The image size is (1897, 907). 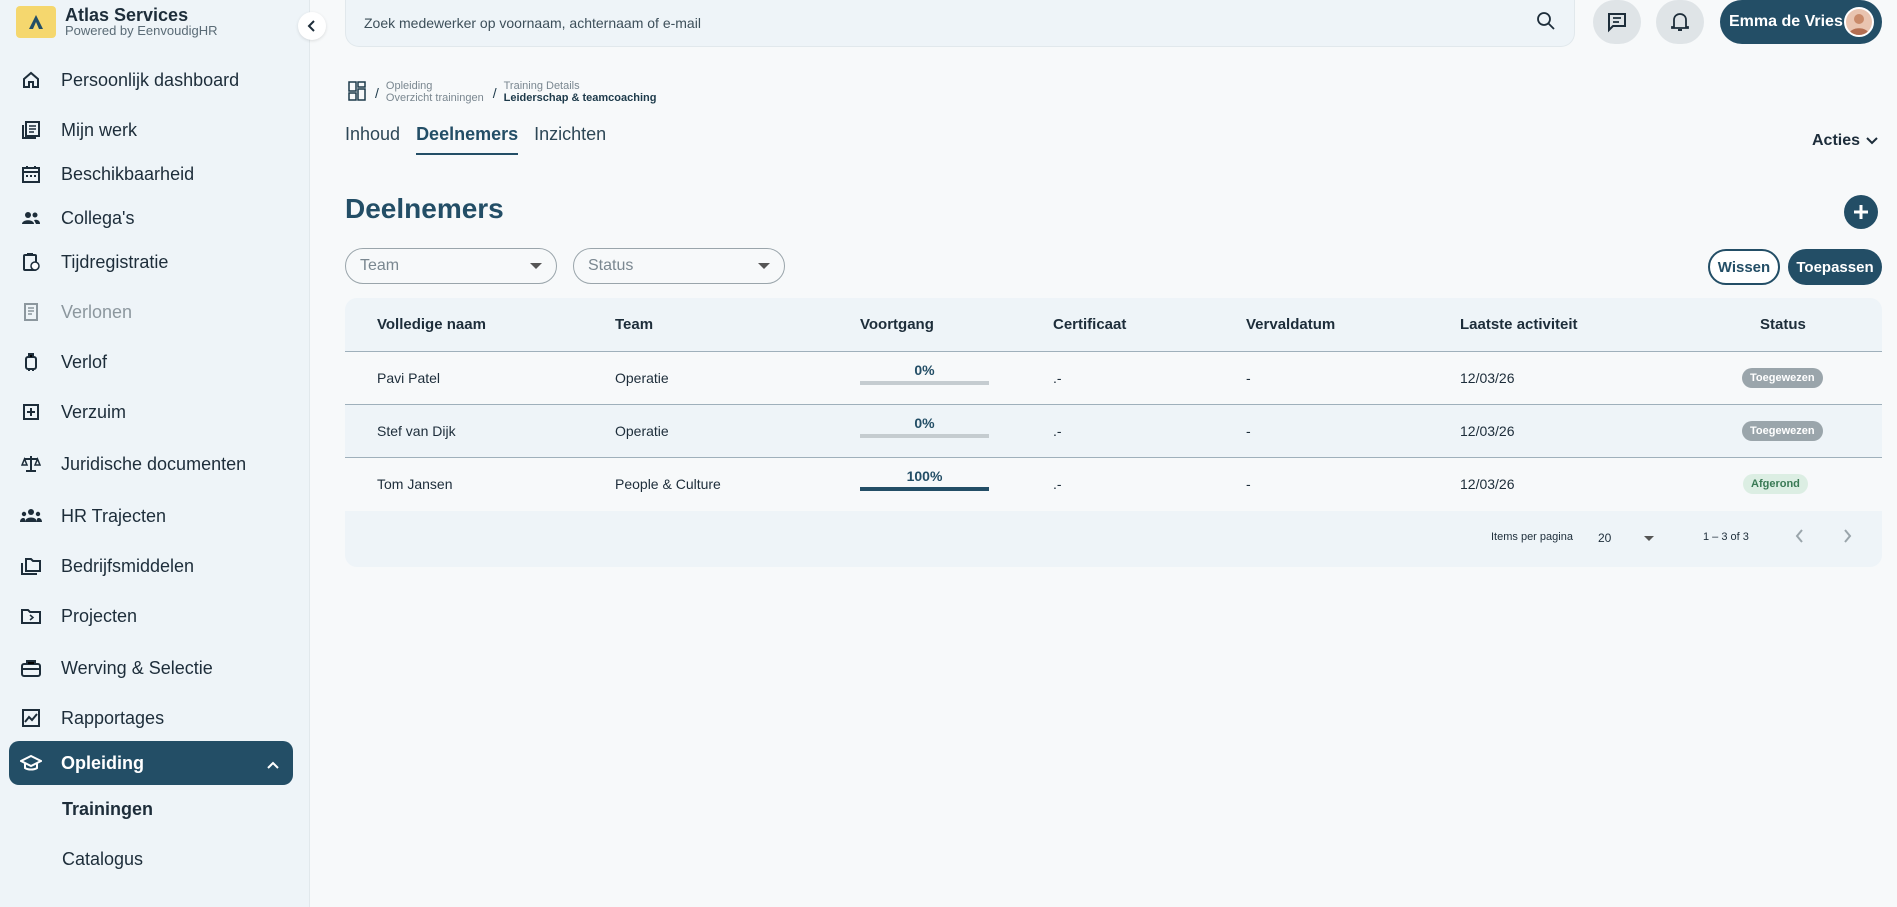 I want to click on sidebar-item-label: Rapportages, so click(x=113, y=717).